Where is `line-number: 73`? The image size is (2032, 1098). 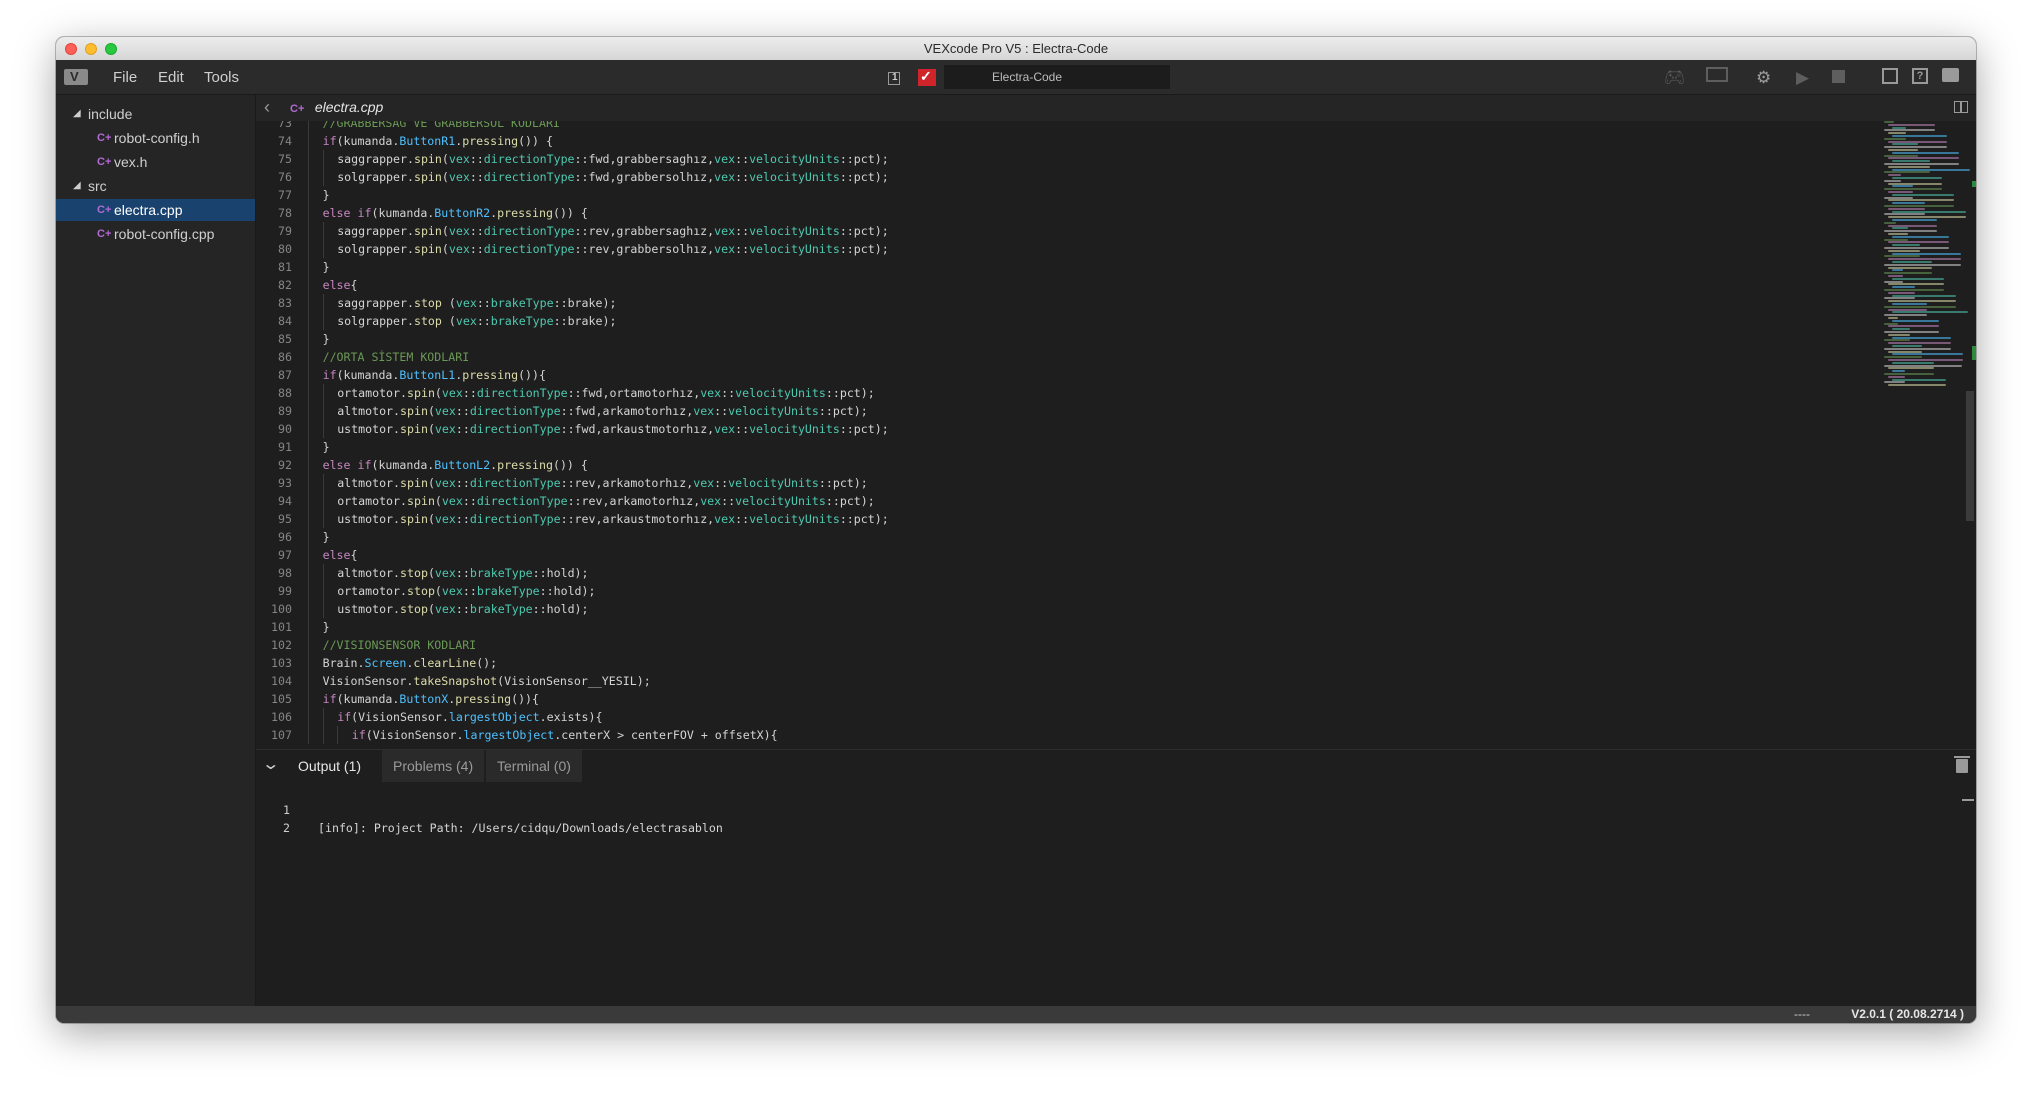 line-number: 73 is located at coordinates (285, 125).